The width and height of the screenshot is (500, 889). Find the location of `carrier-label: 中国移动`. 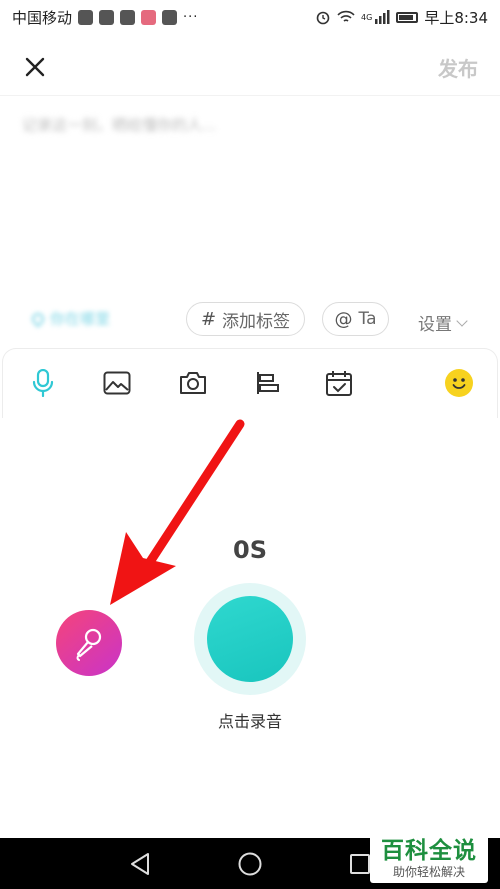

carrier-label: 中国移动 is located at coordinates (42, 17).